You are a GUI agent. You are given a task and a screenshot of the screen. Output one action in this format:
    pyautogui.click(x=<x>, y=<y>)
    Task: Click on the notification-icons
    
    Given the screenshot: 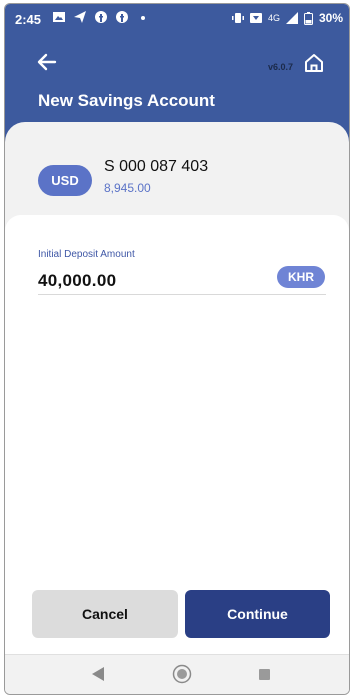 What is the action you would take?
    pyautogui.click(x=101, y=17)
    